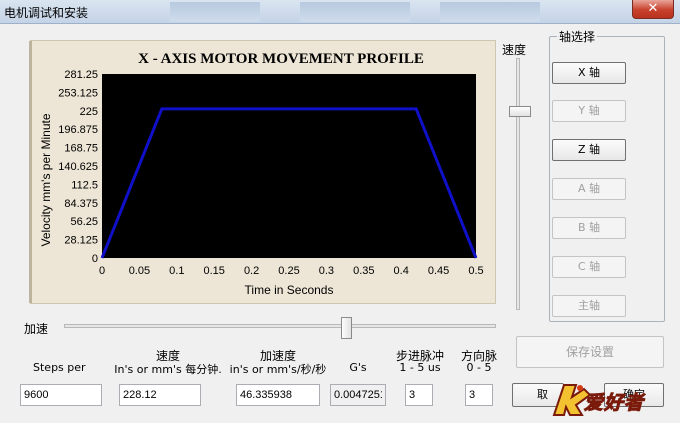 This screenshot has height=423, width=680. Describe the element at coordinates (139, 271) in the screenshot. I see `x-tick-label: 0.05` at that location.